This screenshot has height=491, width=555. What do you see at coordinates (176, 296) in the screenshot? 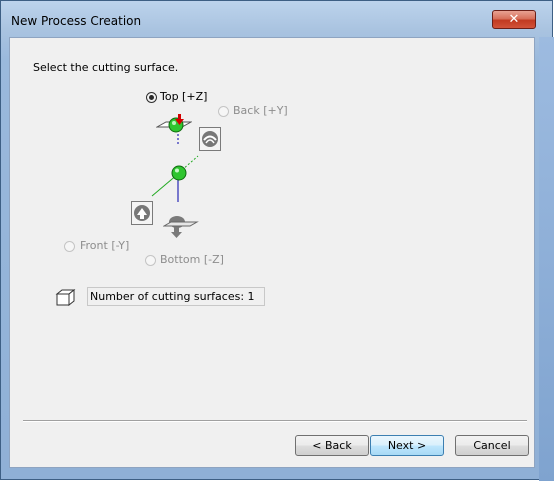
I see `surface-count-field: Number of cutting surfaces: 1` at bounding box center [176, 296].